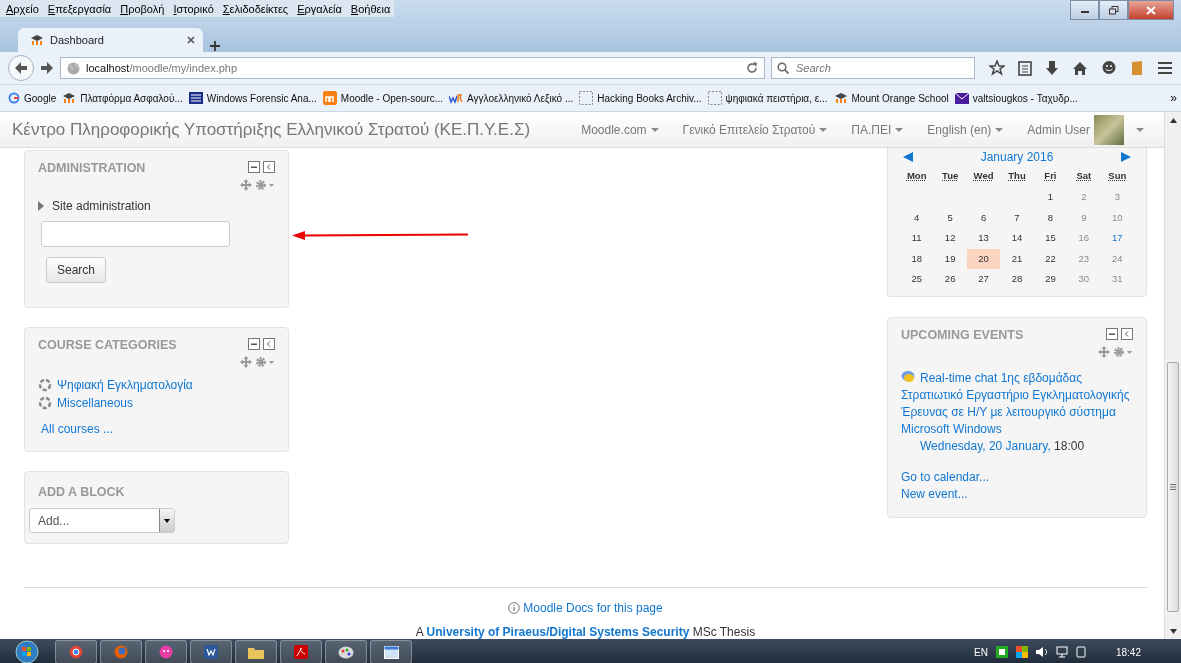 The image size is (1181, 663). Describe the element at coordinates (558, 632) in the screenshot. I see `university-link: University of Piraeus/Digital Systems Security` at that location.